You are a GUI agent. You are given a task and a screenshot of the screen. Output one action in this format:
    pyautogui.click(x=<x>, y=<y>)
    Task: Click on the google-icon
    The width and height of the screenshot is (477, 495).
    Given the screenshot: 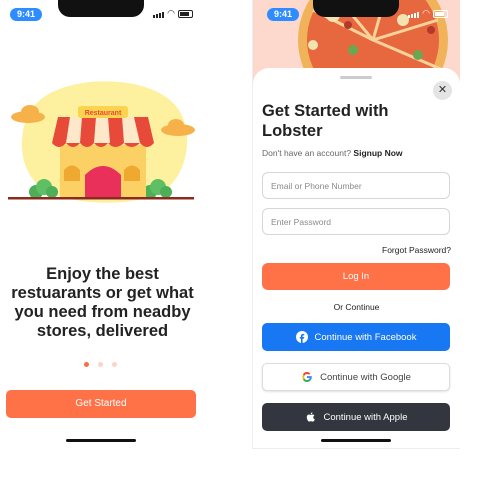 What is the action you would take?
    pyautogui.click(x=307, y=377)
    